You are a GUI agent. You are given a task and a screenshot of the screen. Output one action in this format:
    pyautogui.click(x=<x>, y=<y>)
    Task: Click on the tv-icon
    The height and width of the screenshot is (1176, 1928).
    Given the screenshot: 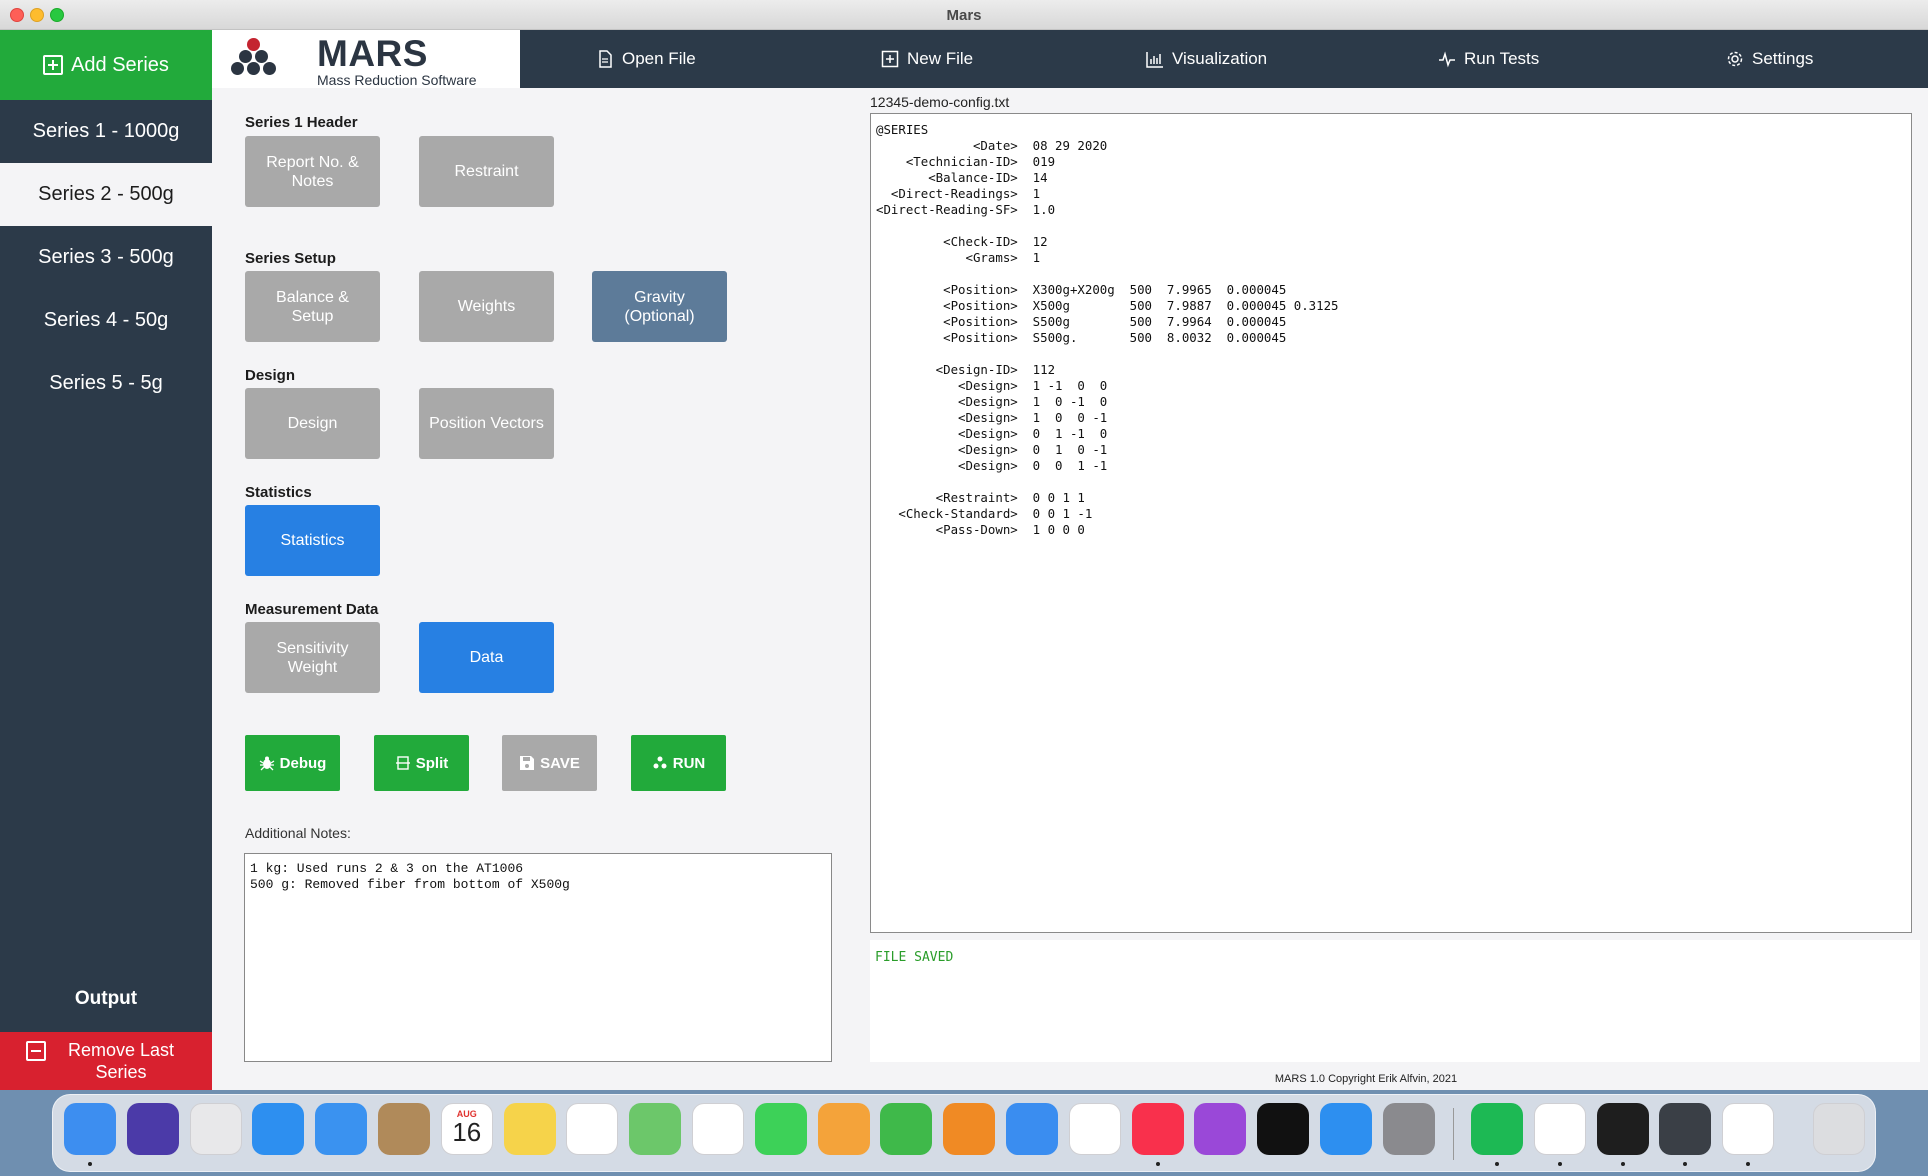 What is the action you would take?
    pyautogui.click(x=1283, y=1129)
    